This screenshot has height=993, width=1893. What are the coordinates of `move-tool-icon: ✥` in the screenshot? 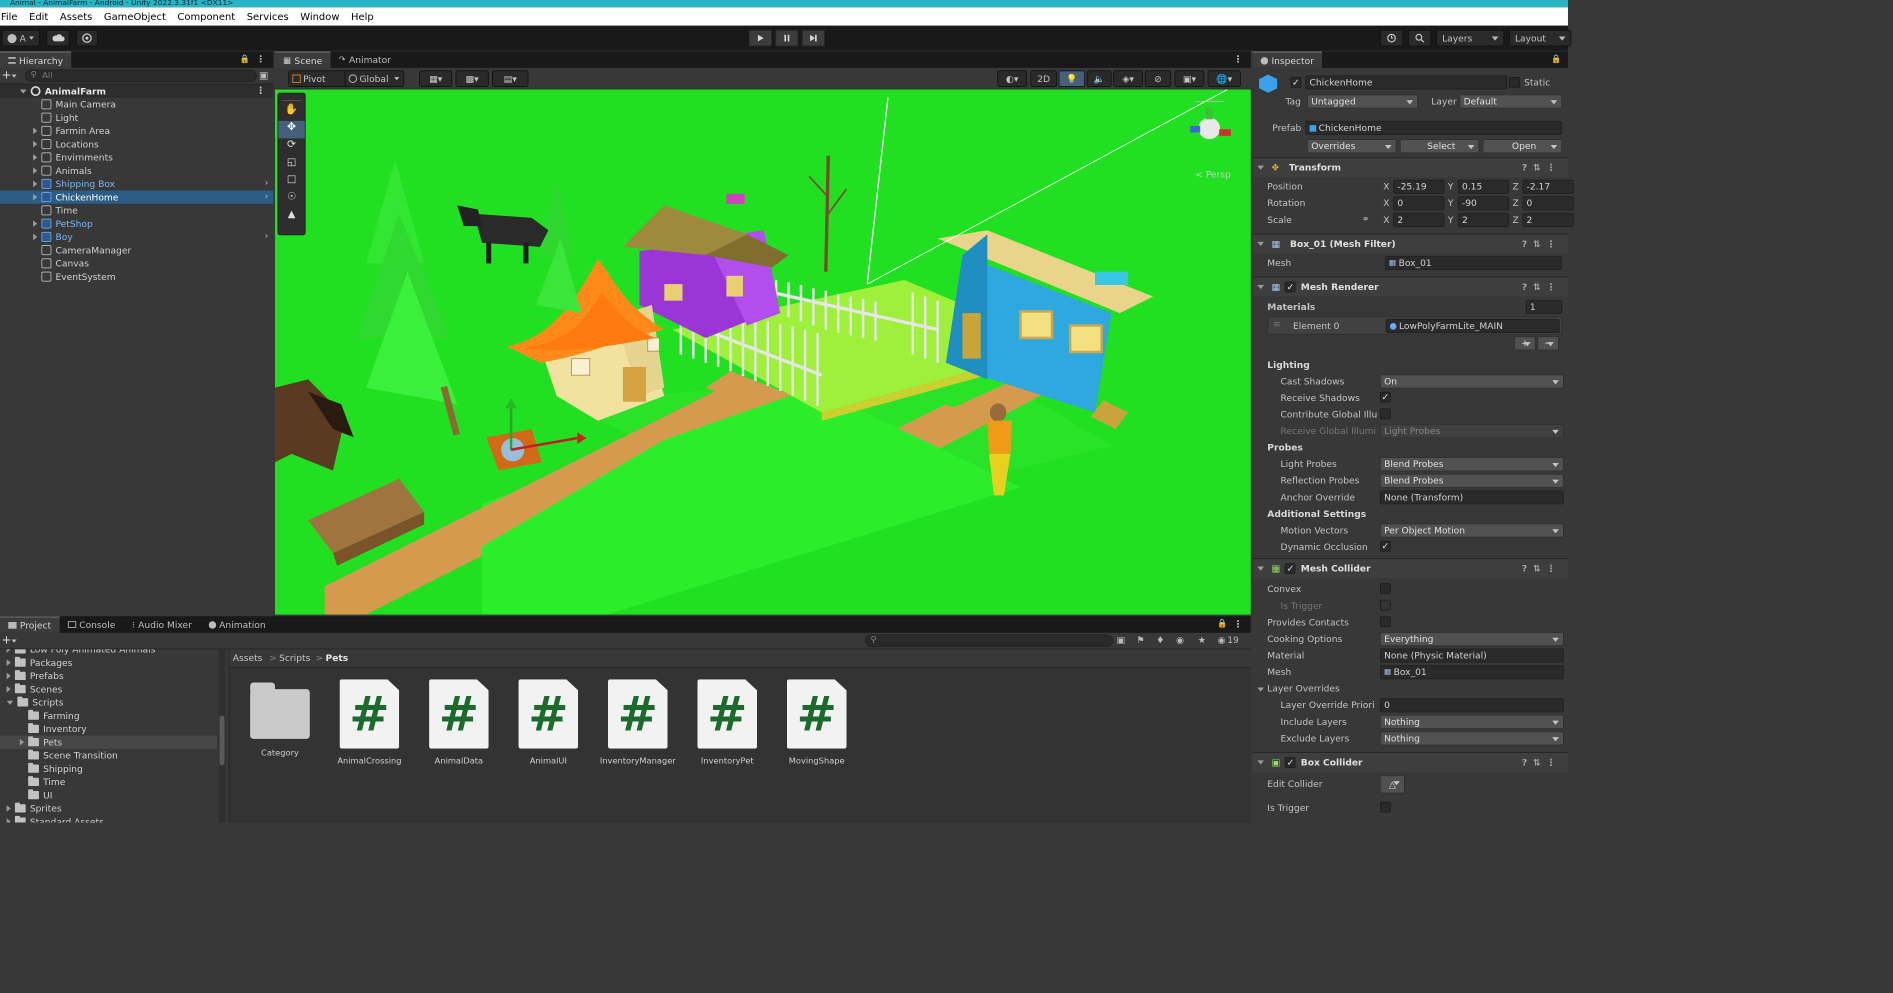 It's located at (291, 129).